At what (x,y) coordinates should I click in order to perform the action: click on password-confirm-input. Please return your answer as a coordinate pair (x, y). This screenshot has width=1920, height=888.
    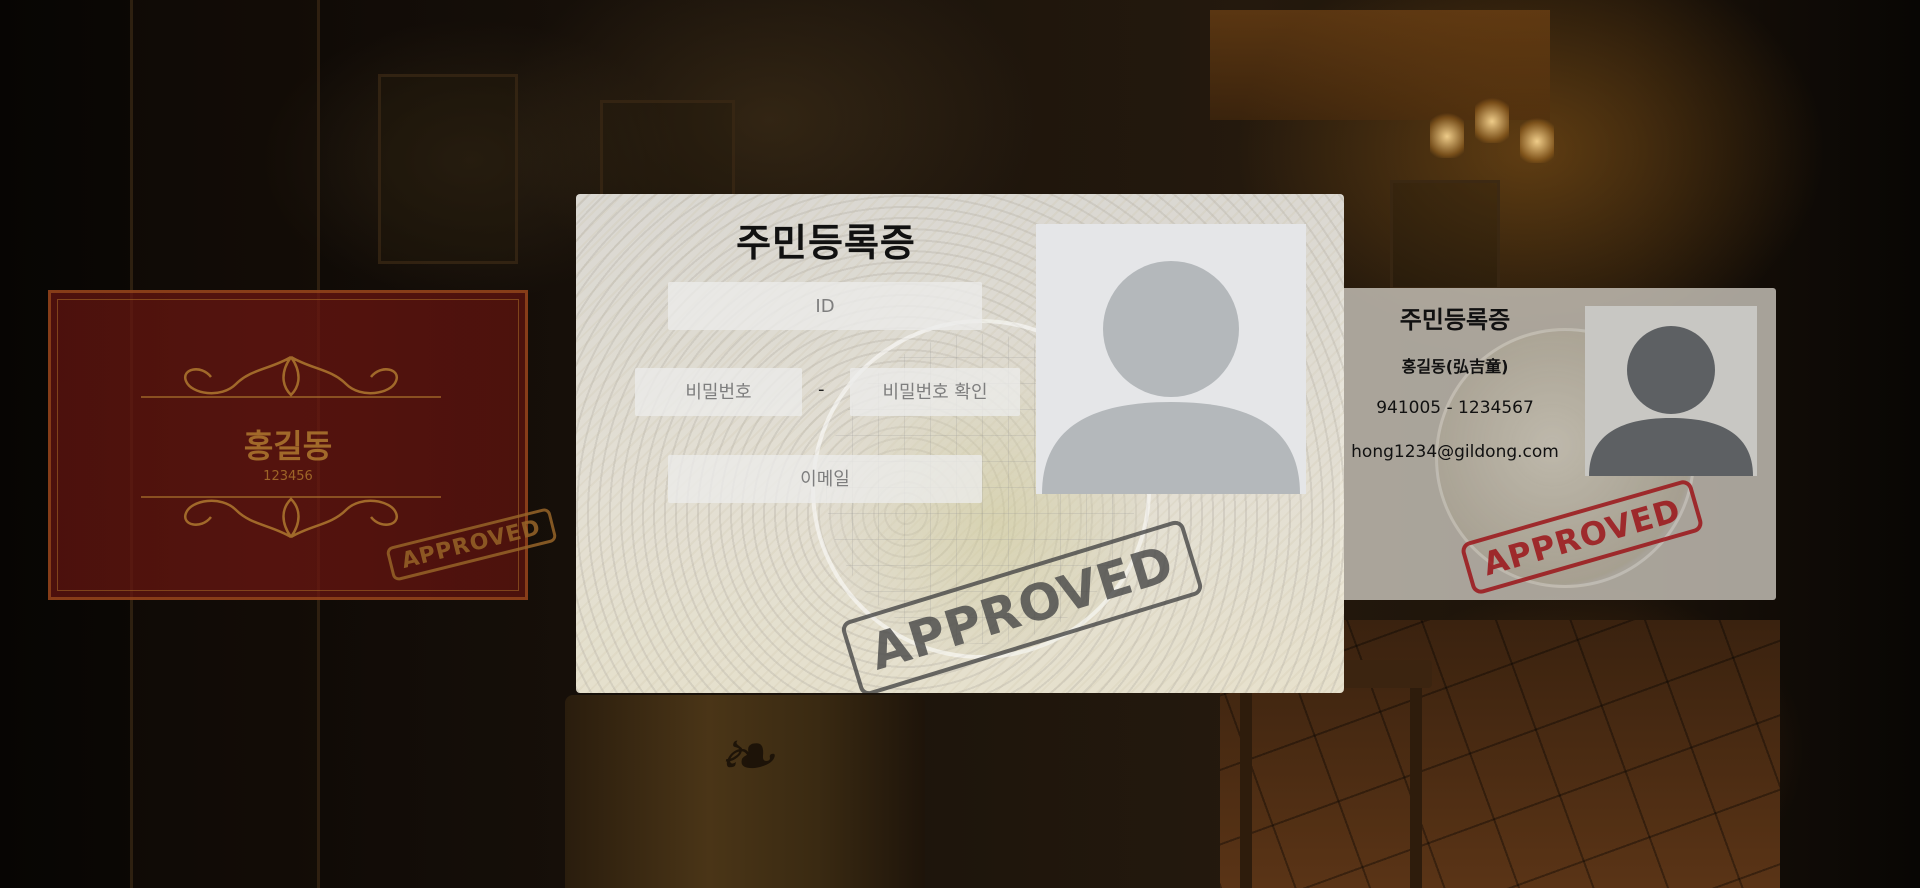
    Looking at the image, I should click on (935, 392).